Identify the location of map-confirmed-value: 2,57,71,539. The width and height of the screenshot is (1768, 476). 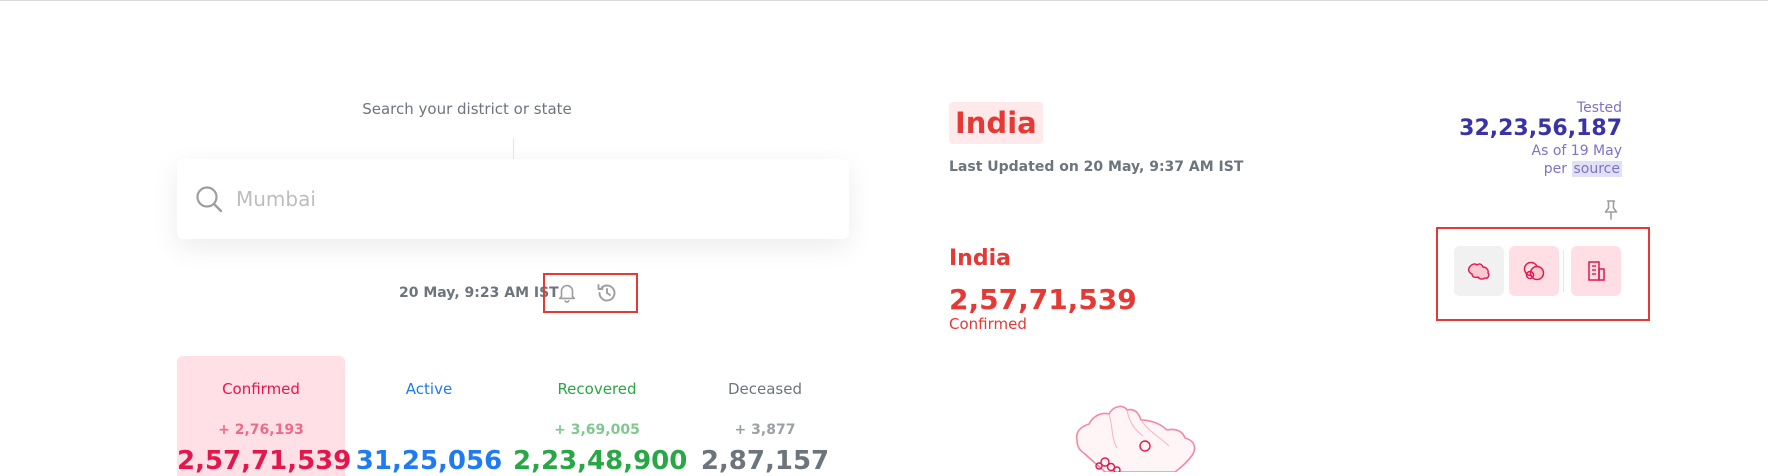
(1043, 299).